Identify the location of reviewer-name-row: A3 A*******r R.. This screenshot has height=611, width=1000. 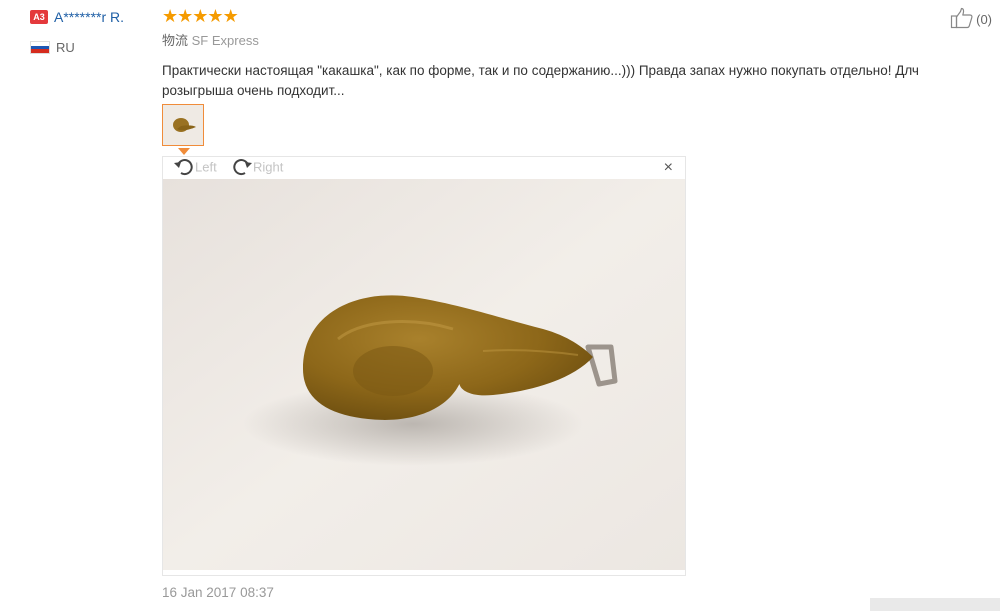
(92, 17).